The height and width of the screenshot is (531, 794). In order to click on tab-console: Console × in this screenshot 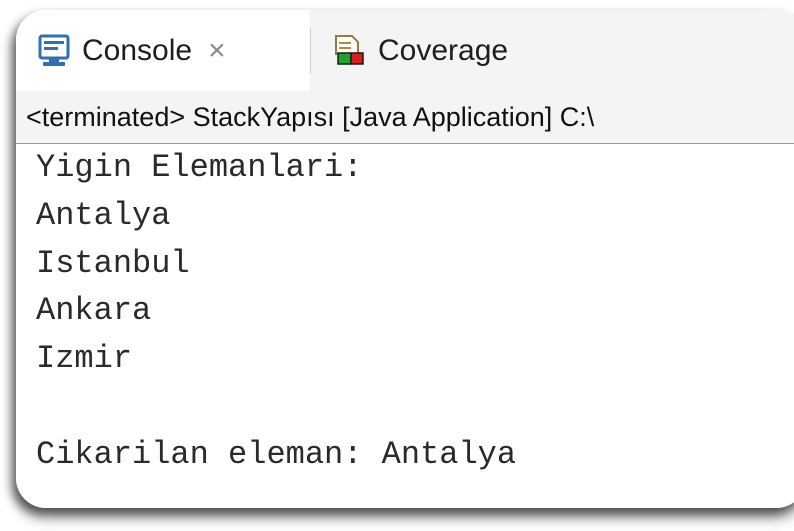, I will do `click(163, 50)`.